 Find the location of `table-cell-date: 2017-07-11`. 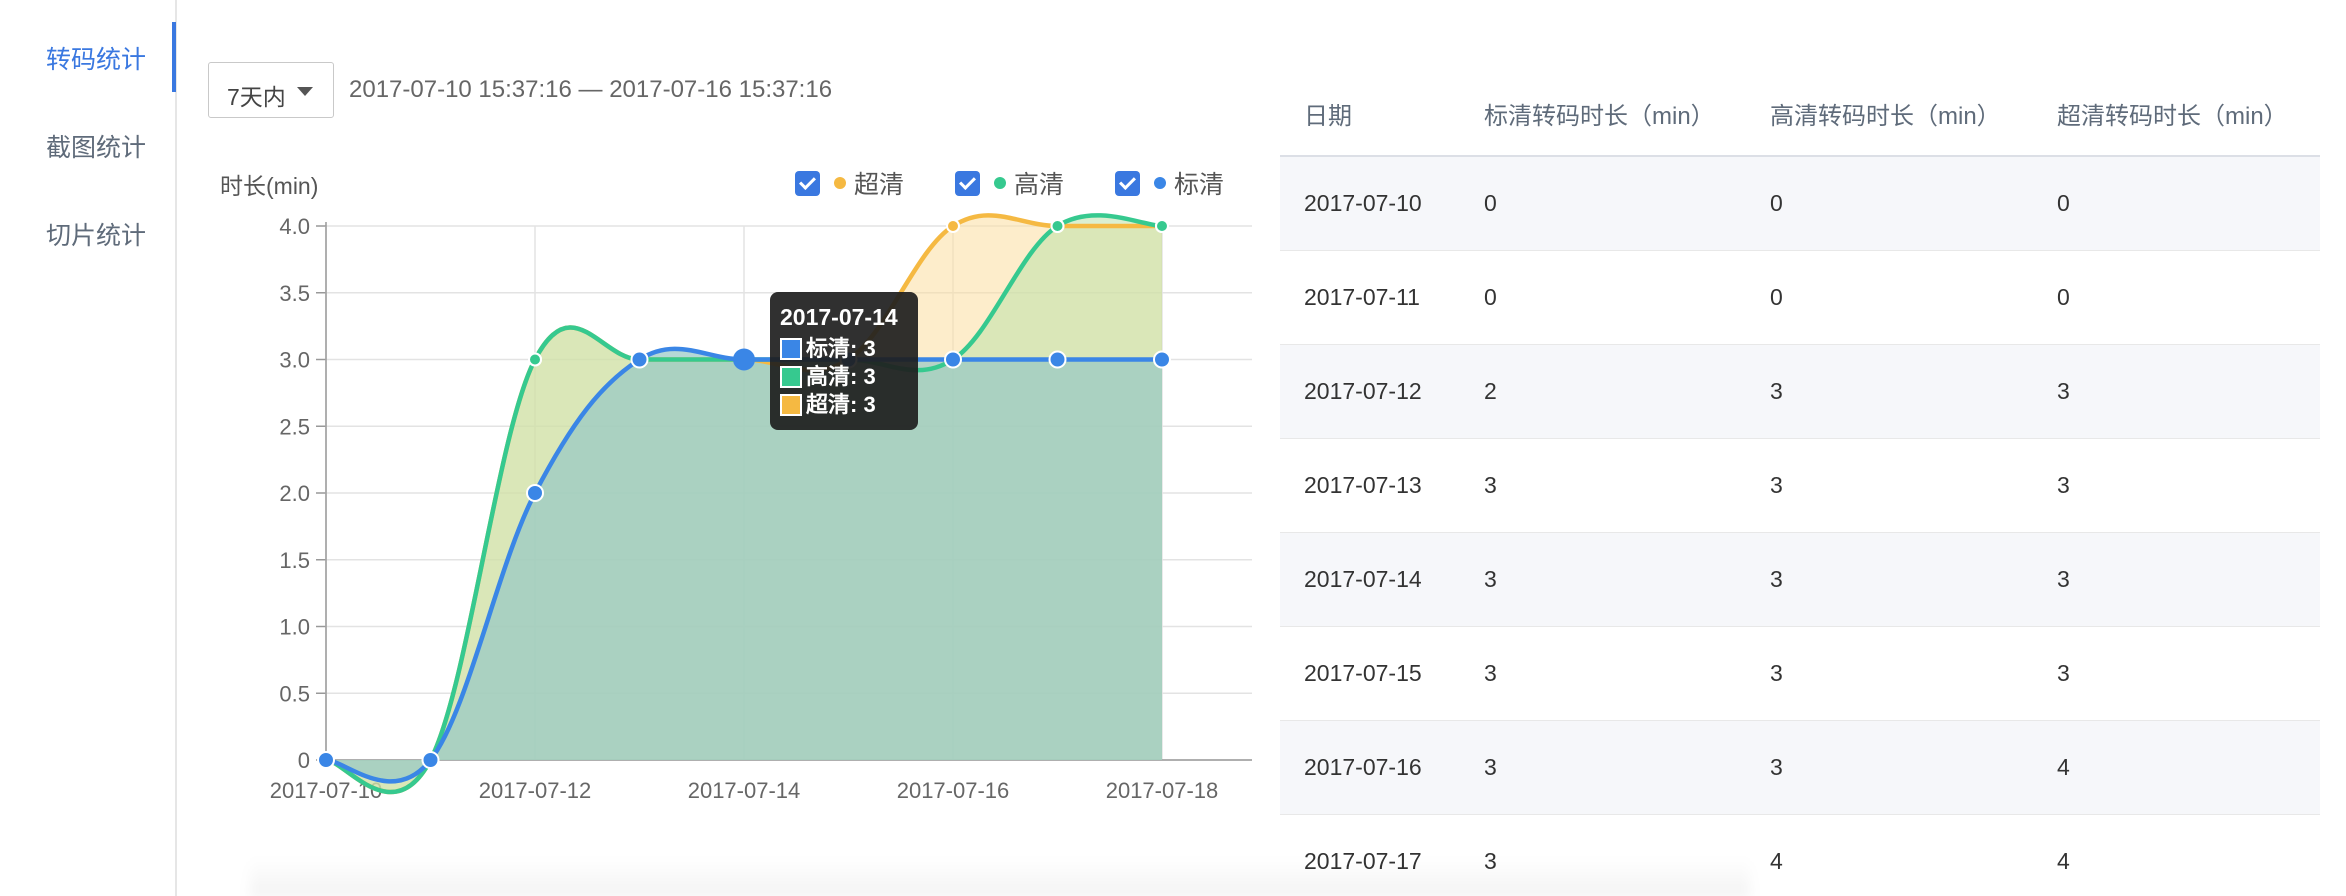

table-cell-date: 2017-07-11 is located at coordinates (1362, 297).